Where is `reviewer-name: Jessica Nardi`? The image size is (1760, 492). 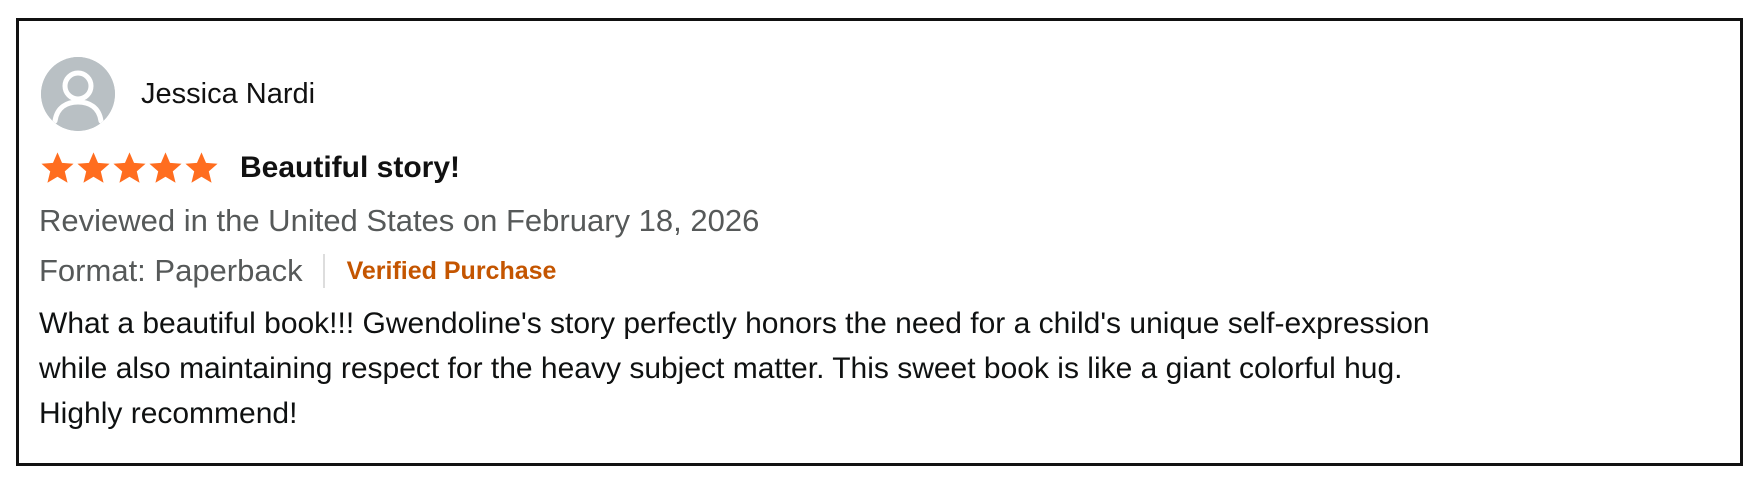
reviewer-name: Jessica Nardi is located at coordinates (228, 94).